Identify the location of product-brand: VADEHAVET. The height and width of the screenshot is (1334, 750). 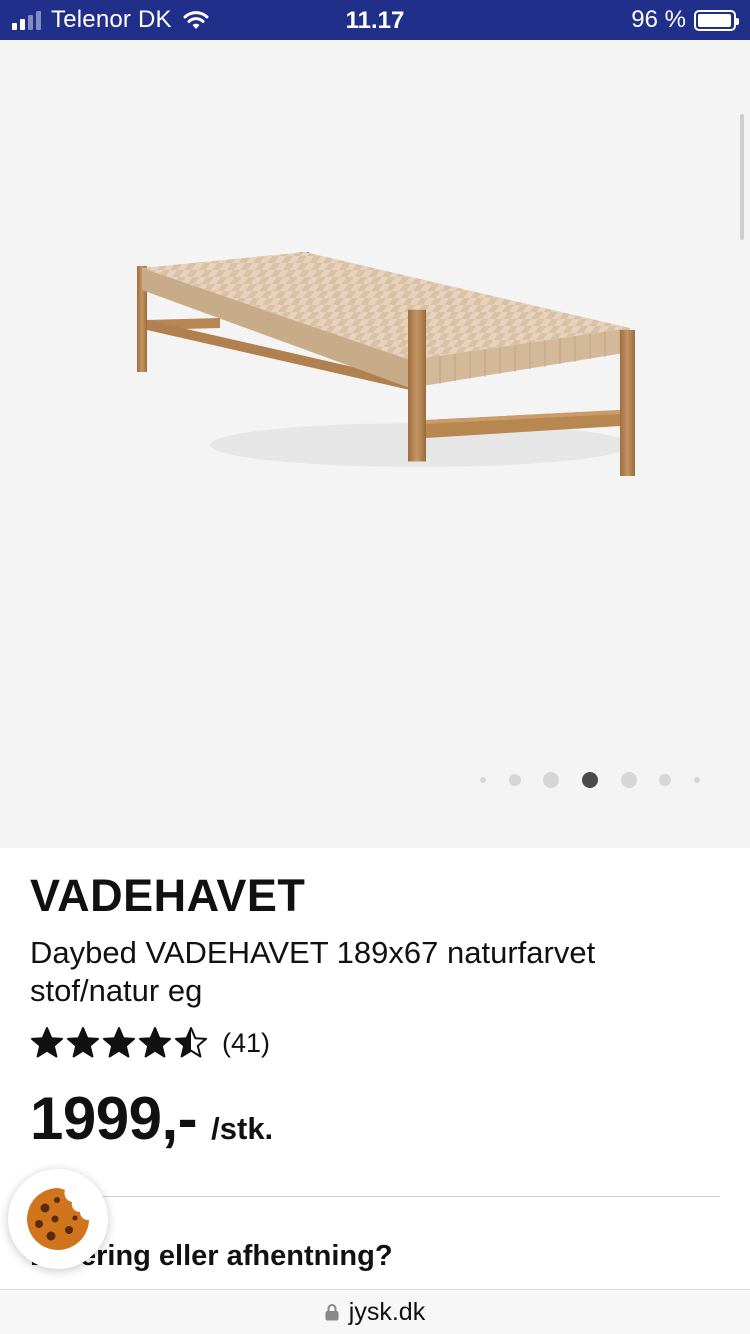
(168, 895).